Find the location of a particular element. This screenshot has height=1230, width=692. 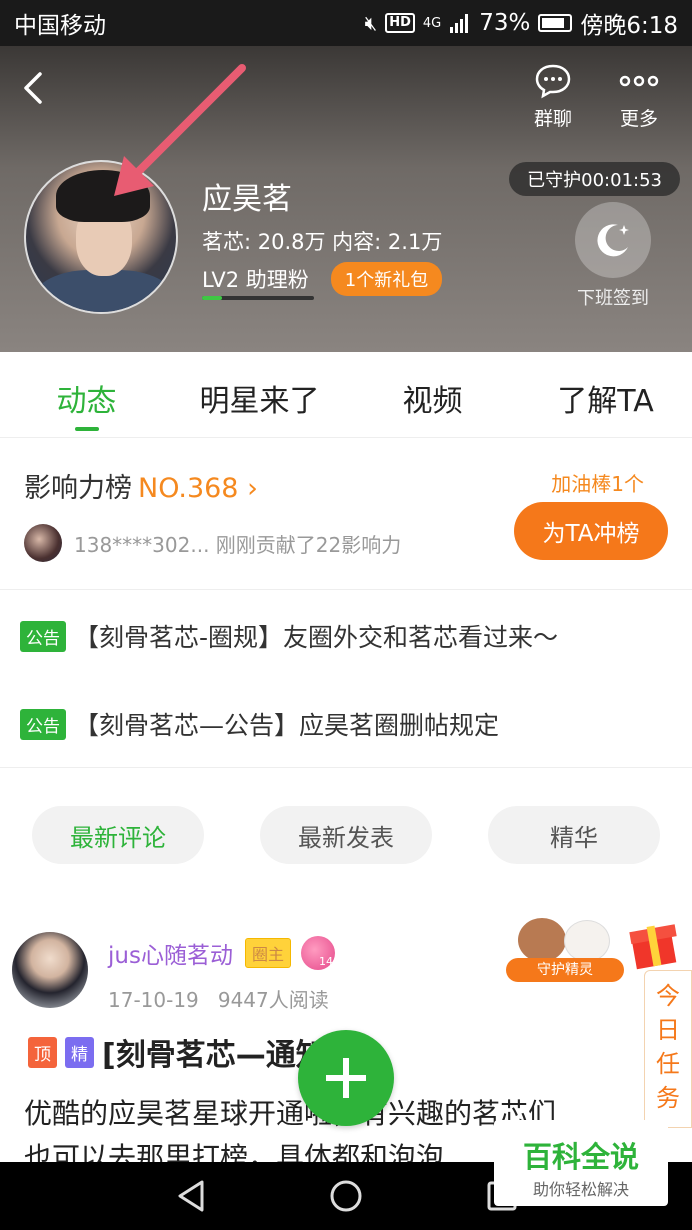

network-type: 4G is located at coordinates (432, 23).